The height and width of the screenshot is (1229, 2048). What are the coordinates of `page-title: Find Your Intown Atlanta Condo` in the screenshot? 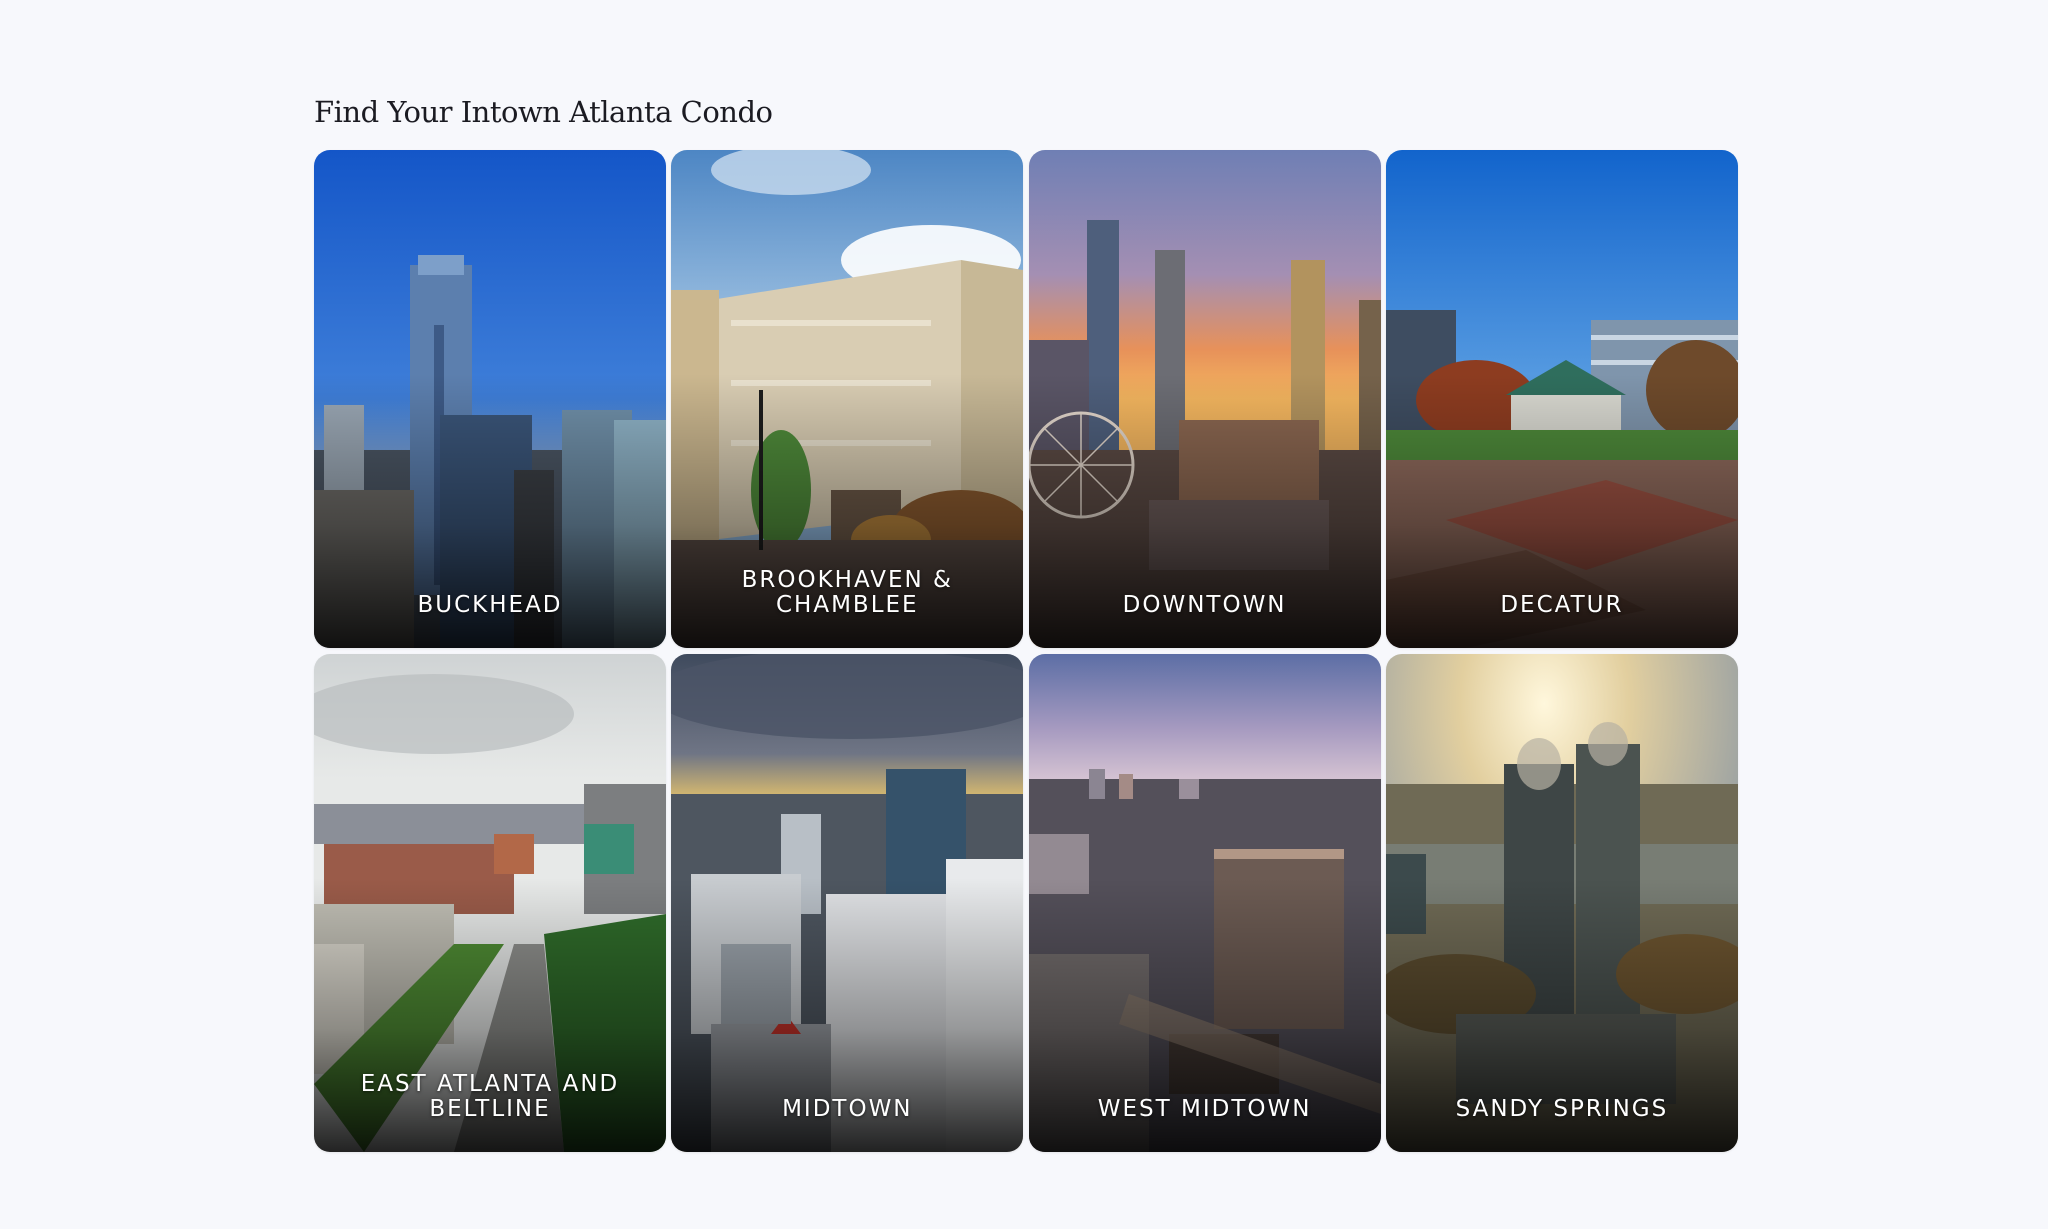 It's located at (543, 112).